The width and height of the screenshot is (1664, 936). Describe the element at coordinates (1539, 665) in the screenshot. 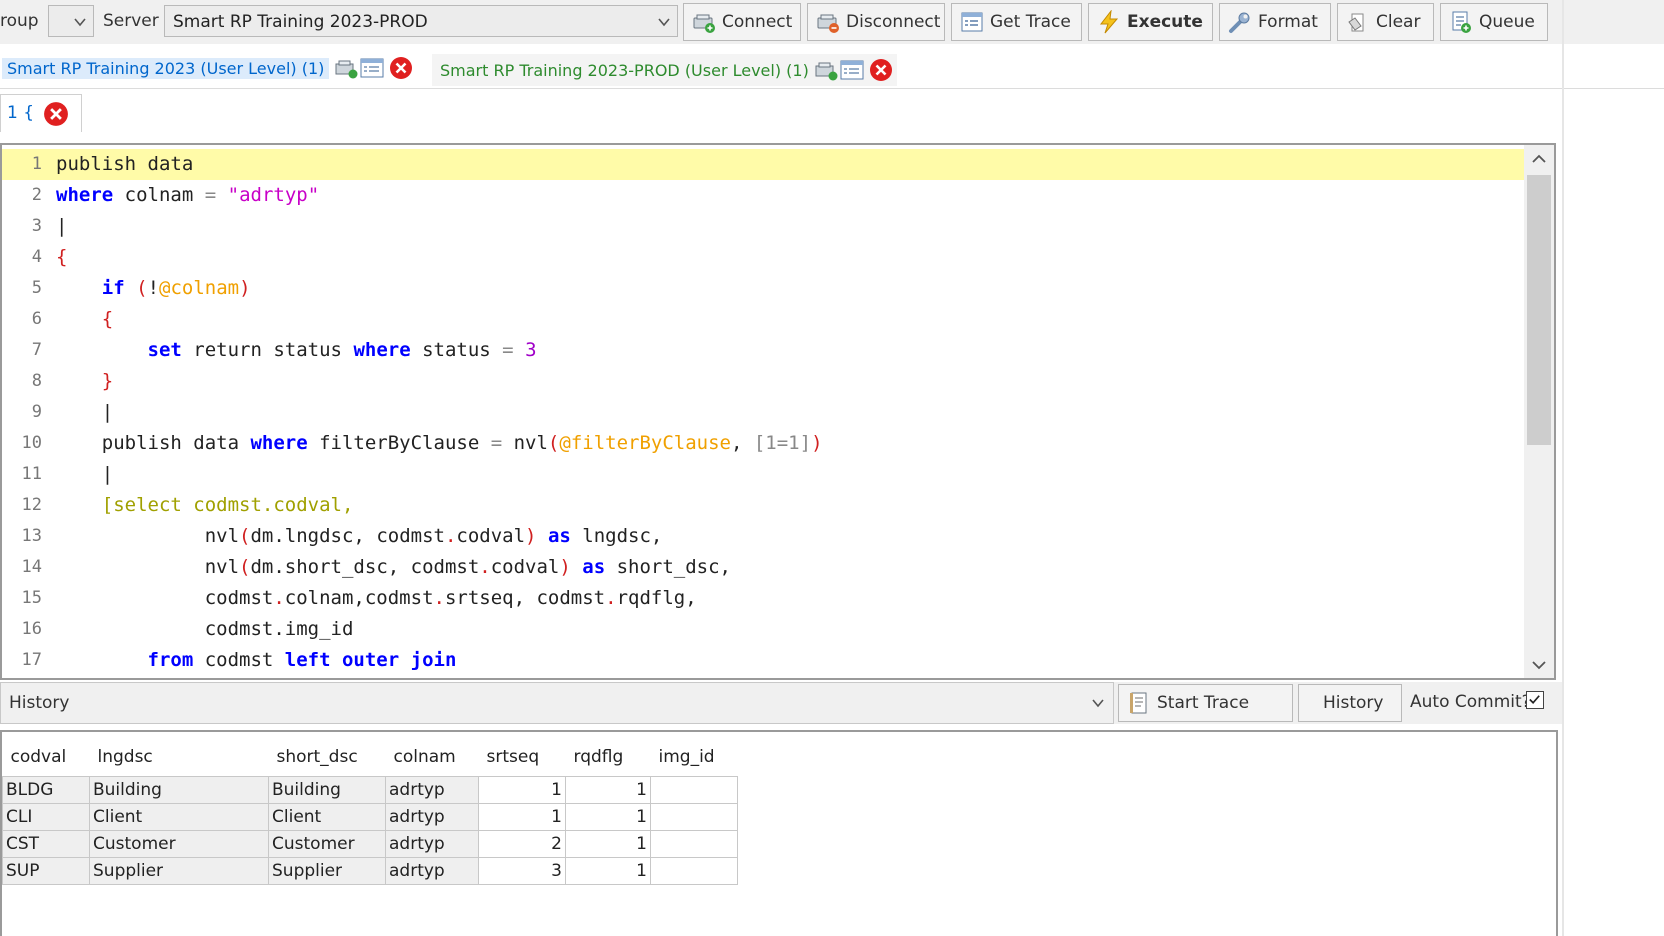

I see `chevron-down-icon` at that location.